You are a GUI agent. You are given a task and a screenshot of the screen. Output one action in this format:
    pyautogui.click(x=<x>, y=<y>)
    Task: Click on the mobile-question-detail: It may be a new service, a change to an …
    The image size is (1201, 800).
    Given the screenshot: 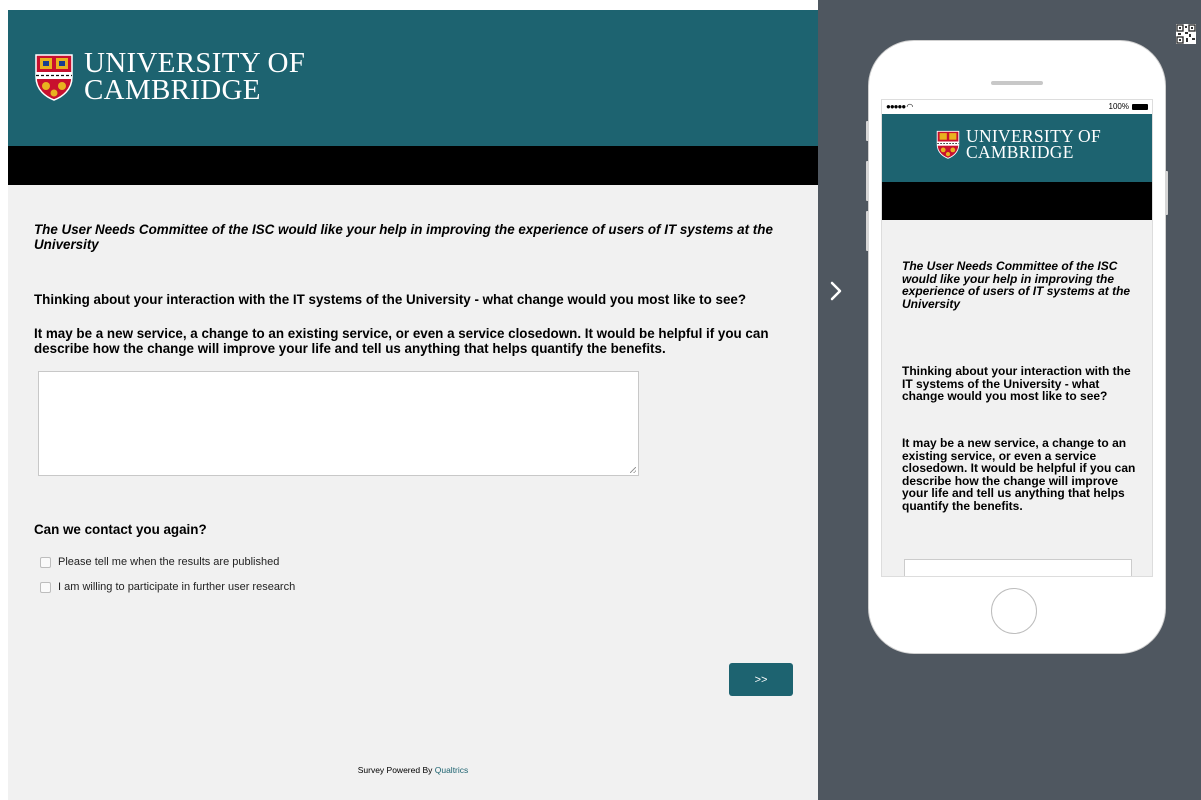 What is the action you would take?
    pyautogui.click(x=1019, y=474)
    